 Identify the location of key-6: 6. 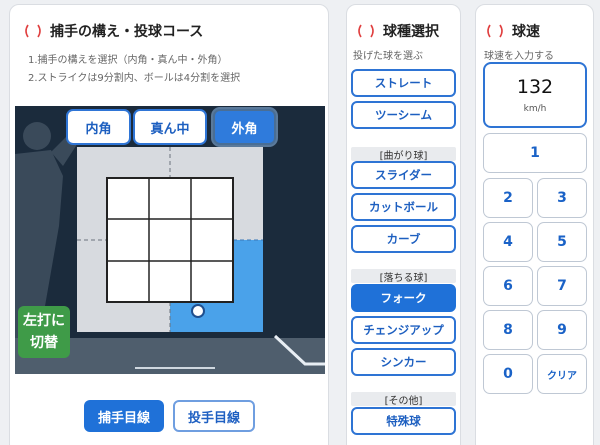
(508, 286).